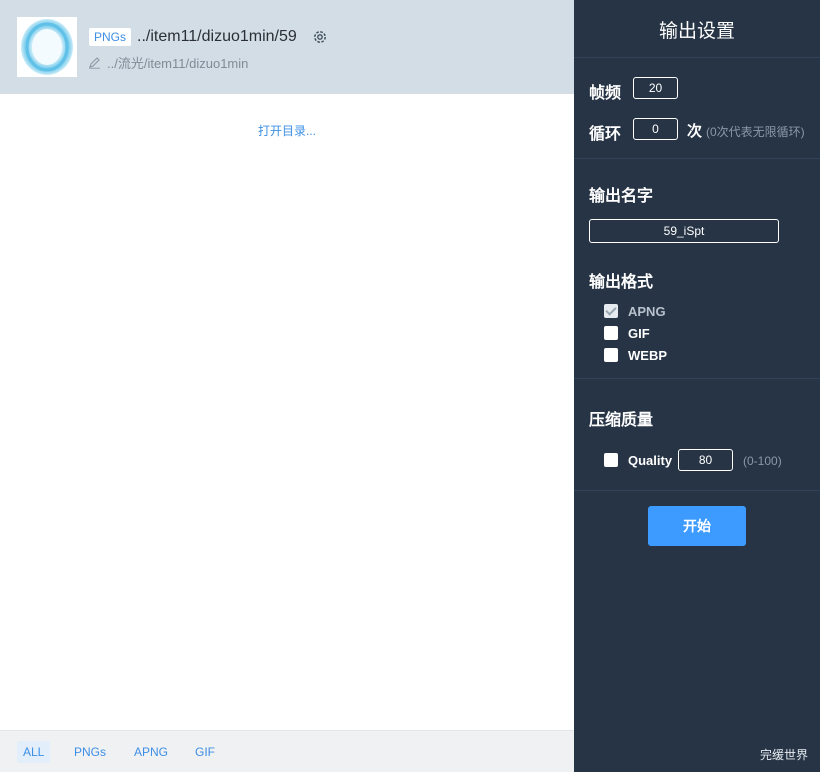  I want to click on quality-hint: (0-100), so click(762, 461).